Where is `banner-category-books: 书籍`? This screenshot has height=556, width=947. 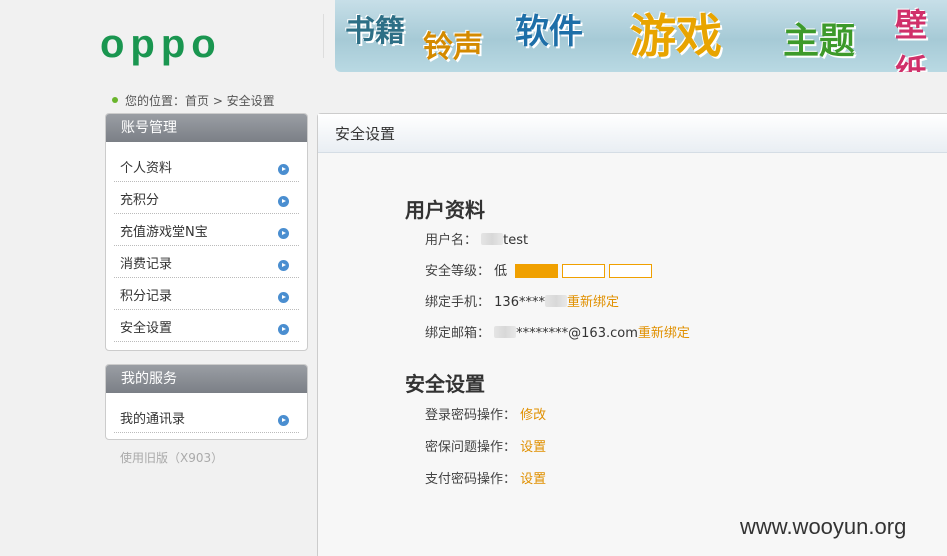 banner-category-books: 书籍 is located at coordinates (375, 28).